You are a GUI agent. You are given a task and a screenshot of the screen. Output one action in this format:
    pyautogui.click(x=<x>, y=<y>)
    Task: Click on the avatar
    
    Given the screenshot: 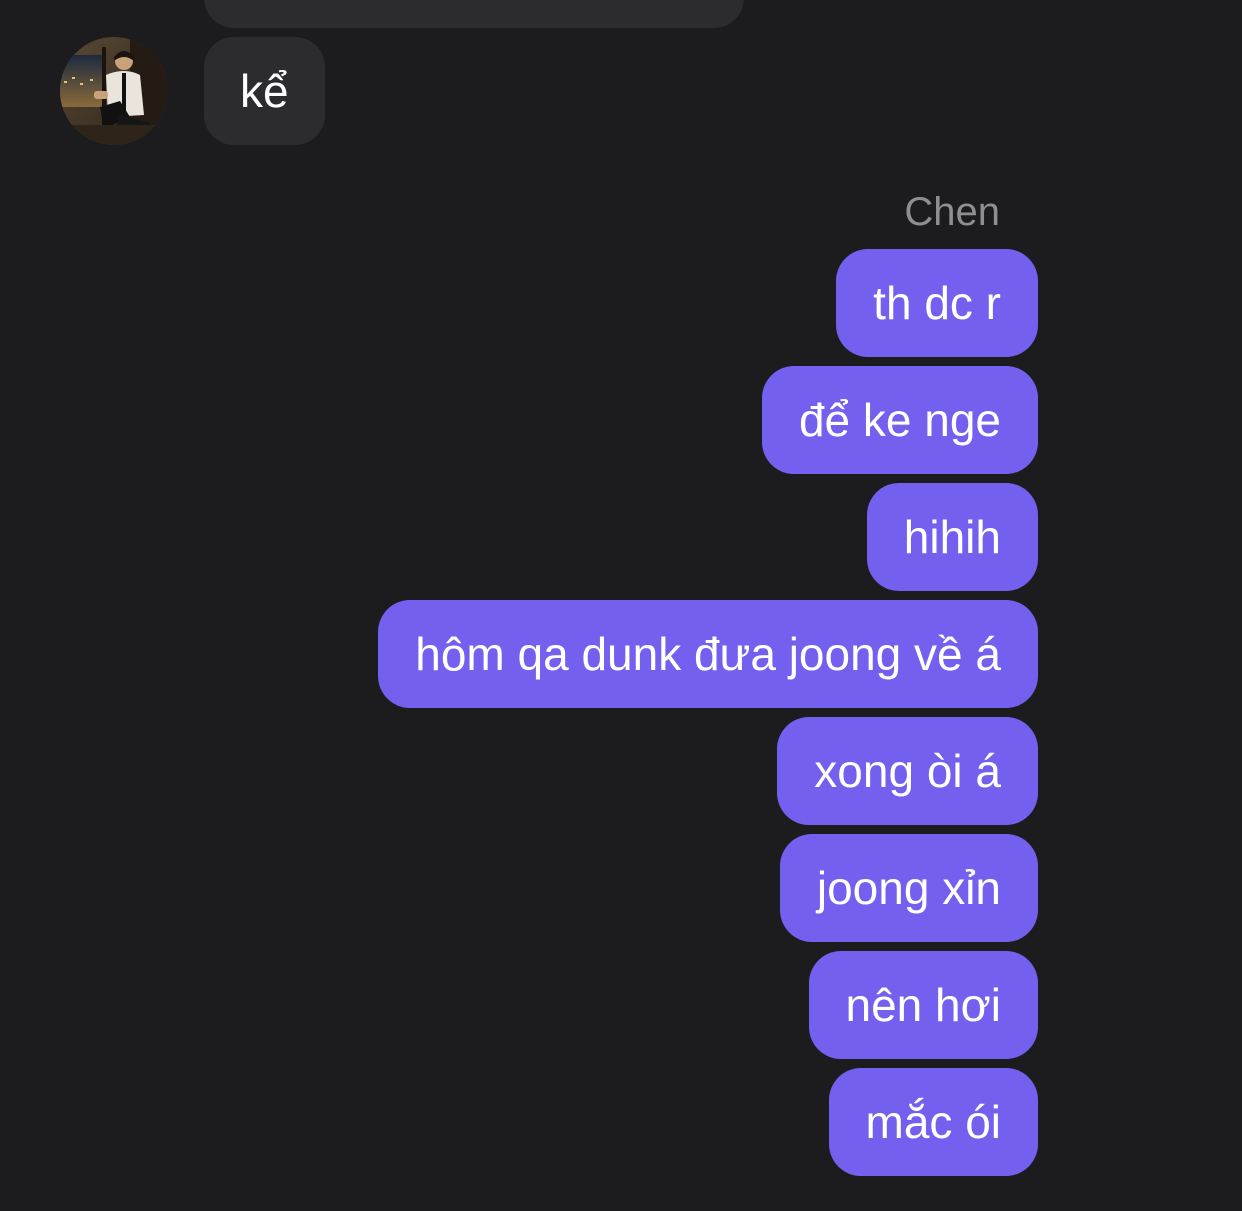 What is the action you would take?
    pyautogui.click(x=114, y=91)
    